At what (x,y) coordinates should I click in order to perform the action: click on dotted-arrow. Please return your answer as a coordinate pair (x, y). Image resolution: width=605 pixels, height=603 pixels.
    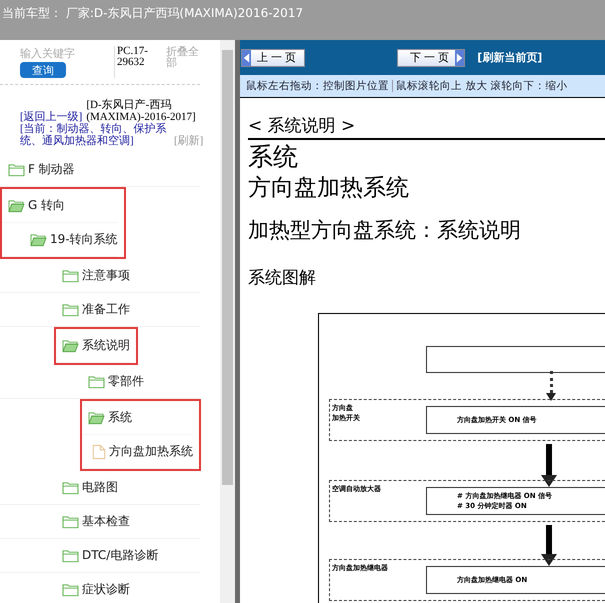
    Looking at the image, I should click on (551, 386).